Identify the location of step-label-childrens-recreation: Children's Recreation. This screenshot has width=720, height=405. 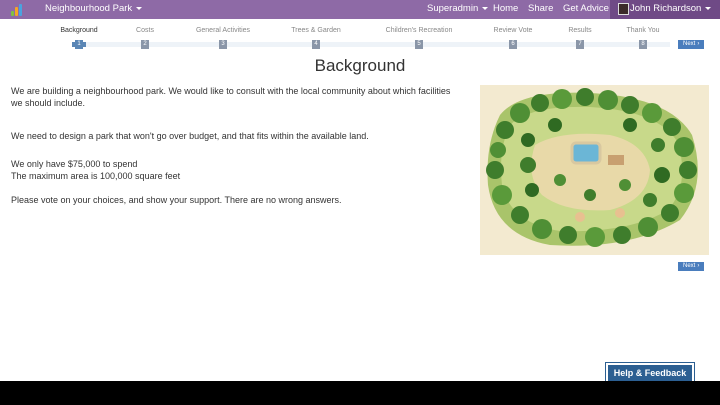
(419, 30).